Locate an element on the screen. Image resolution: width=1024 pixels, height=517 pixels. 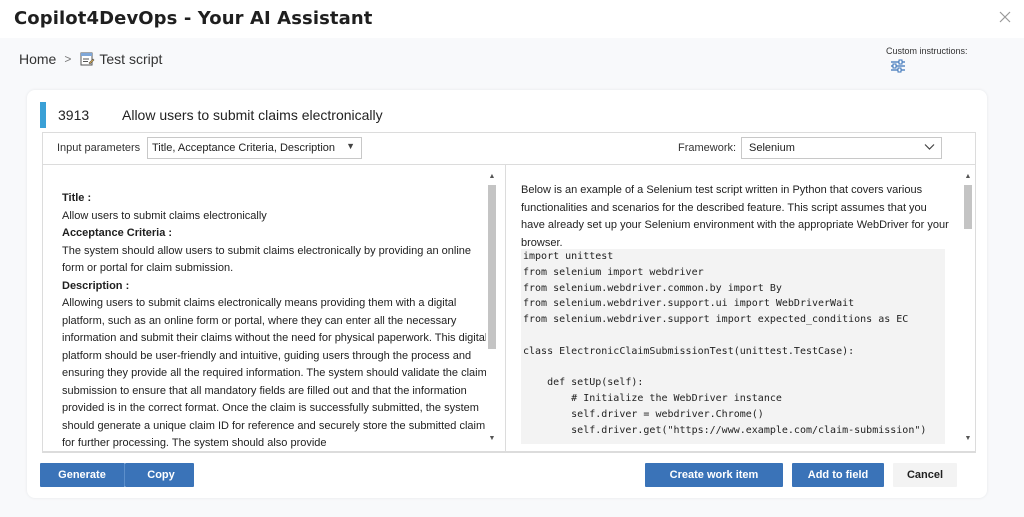
footer-divider is located at coordinates (509, 452).